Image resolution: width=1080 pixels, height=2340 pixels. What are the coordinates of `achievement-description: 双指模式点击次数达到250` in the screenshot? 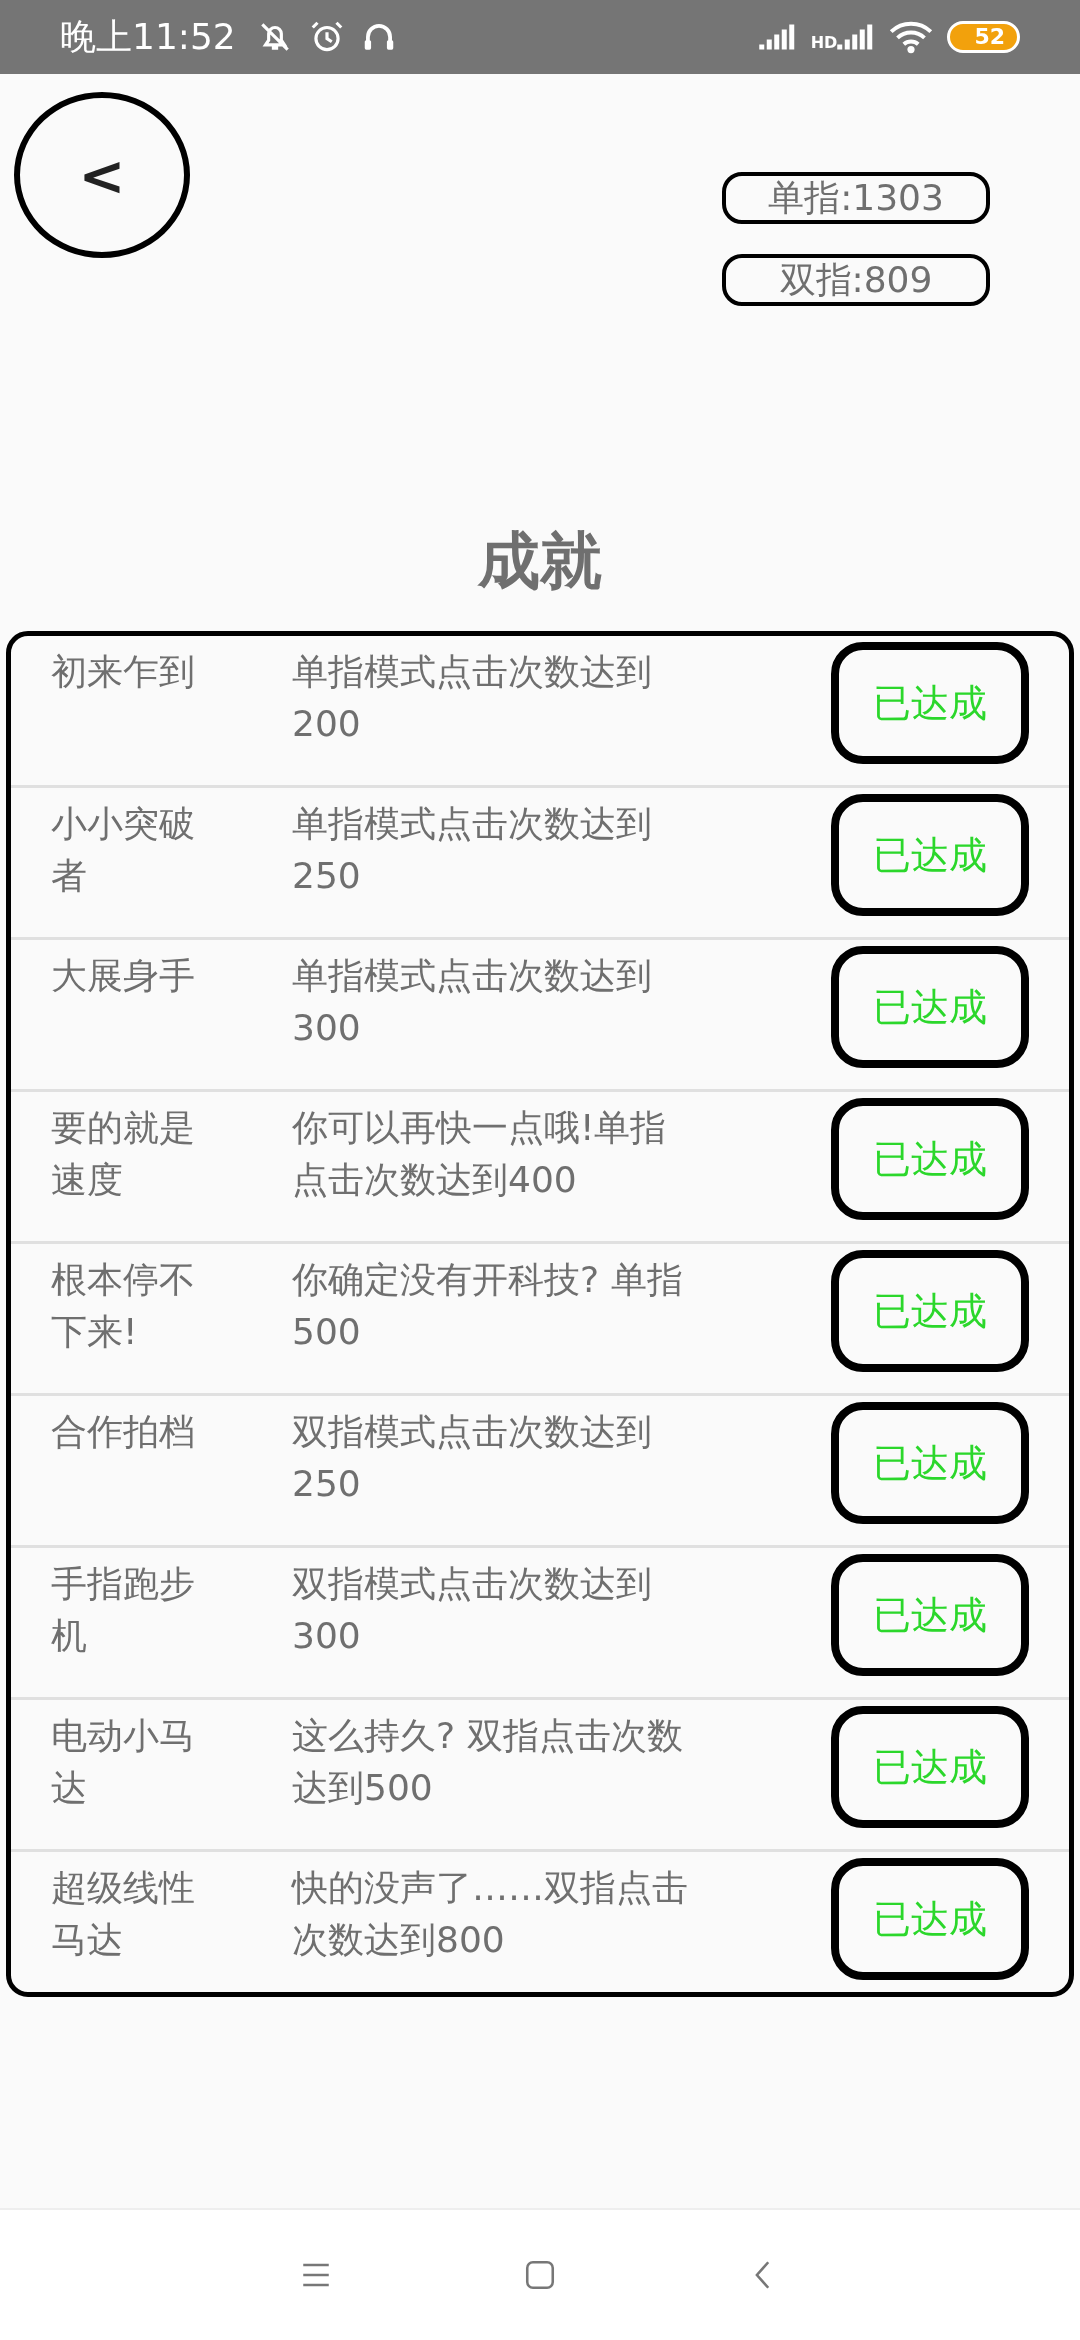 It's located at (472, 1458).